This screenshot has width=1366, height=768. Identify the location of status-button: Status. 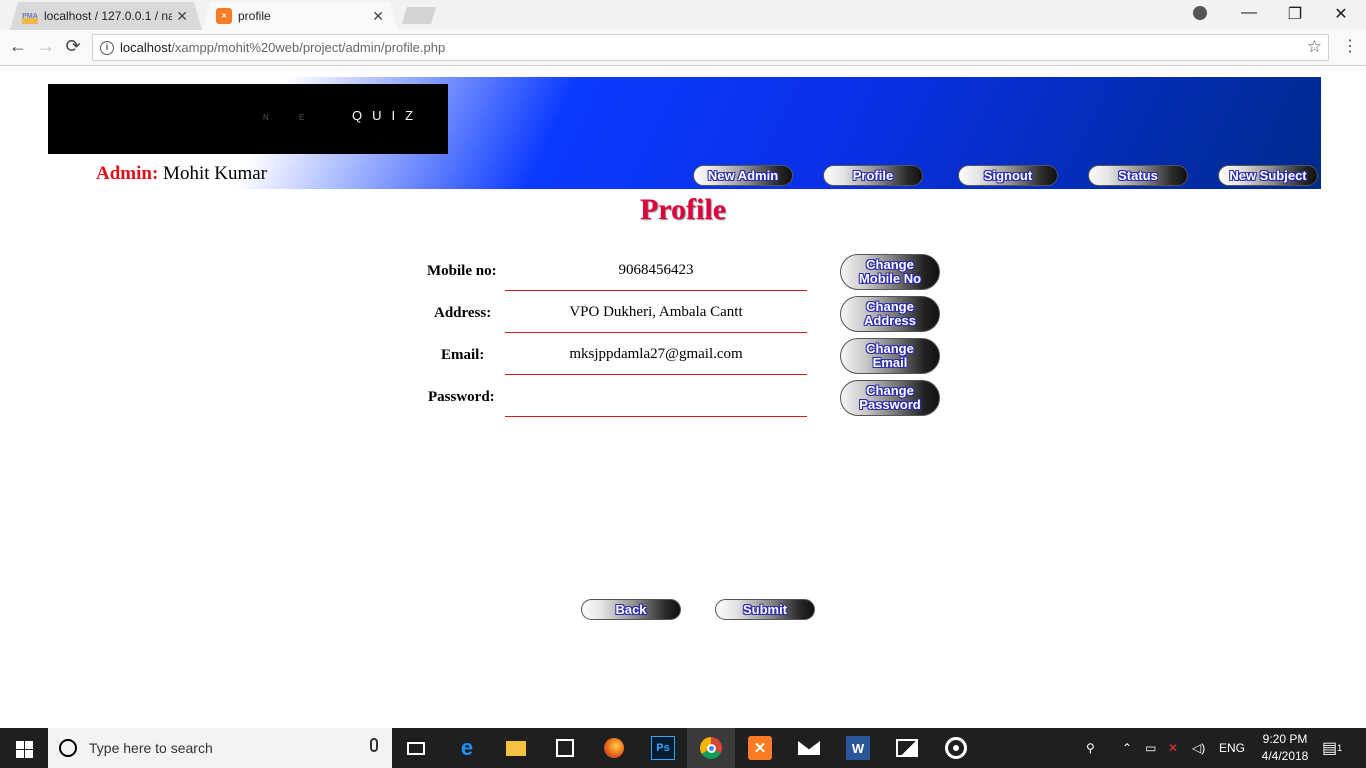
(1138, 175).